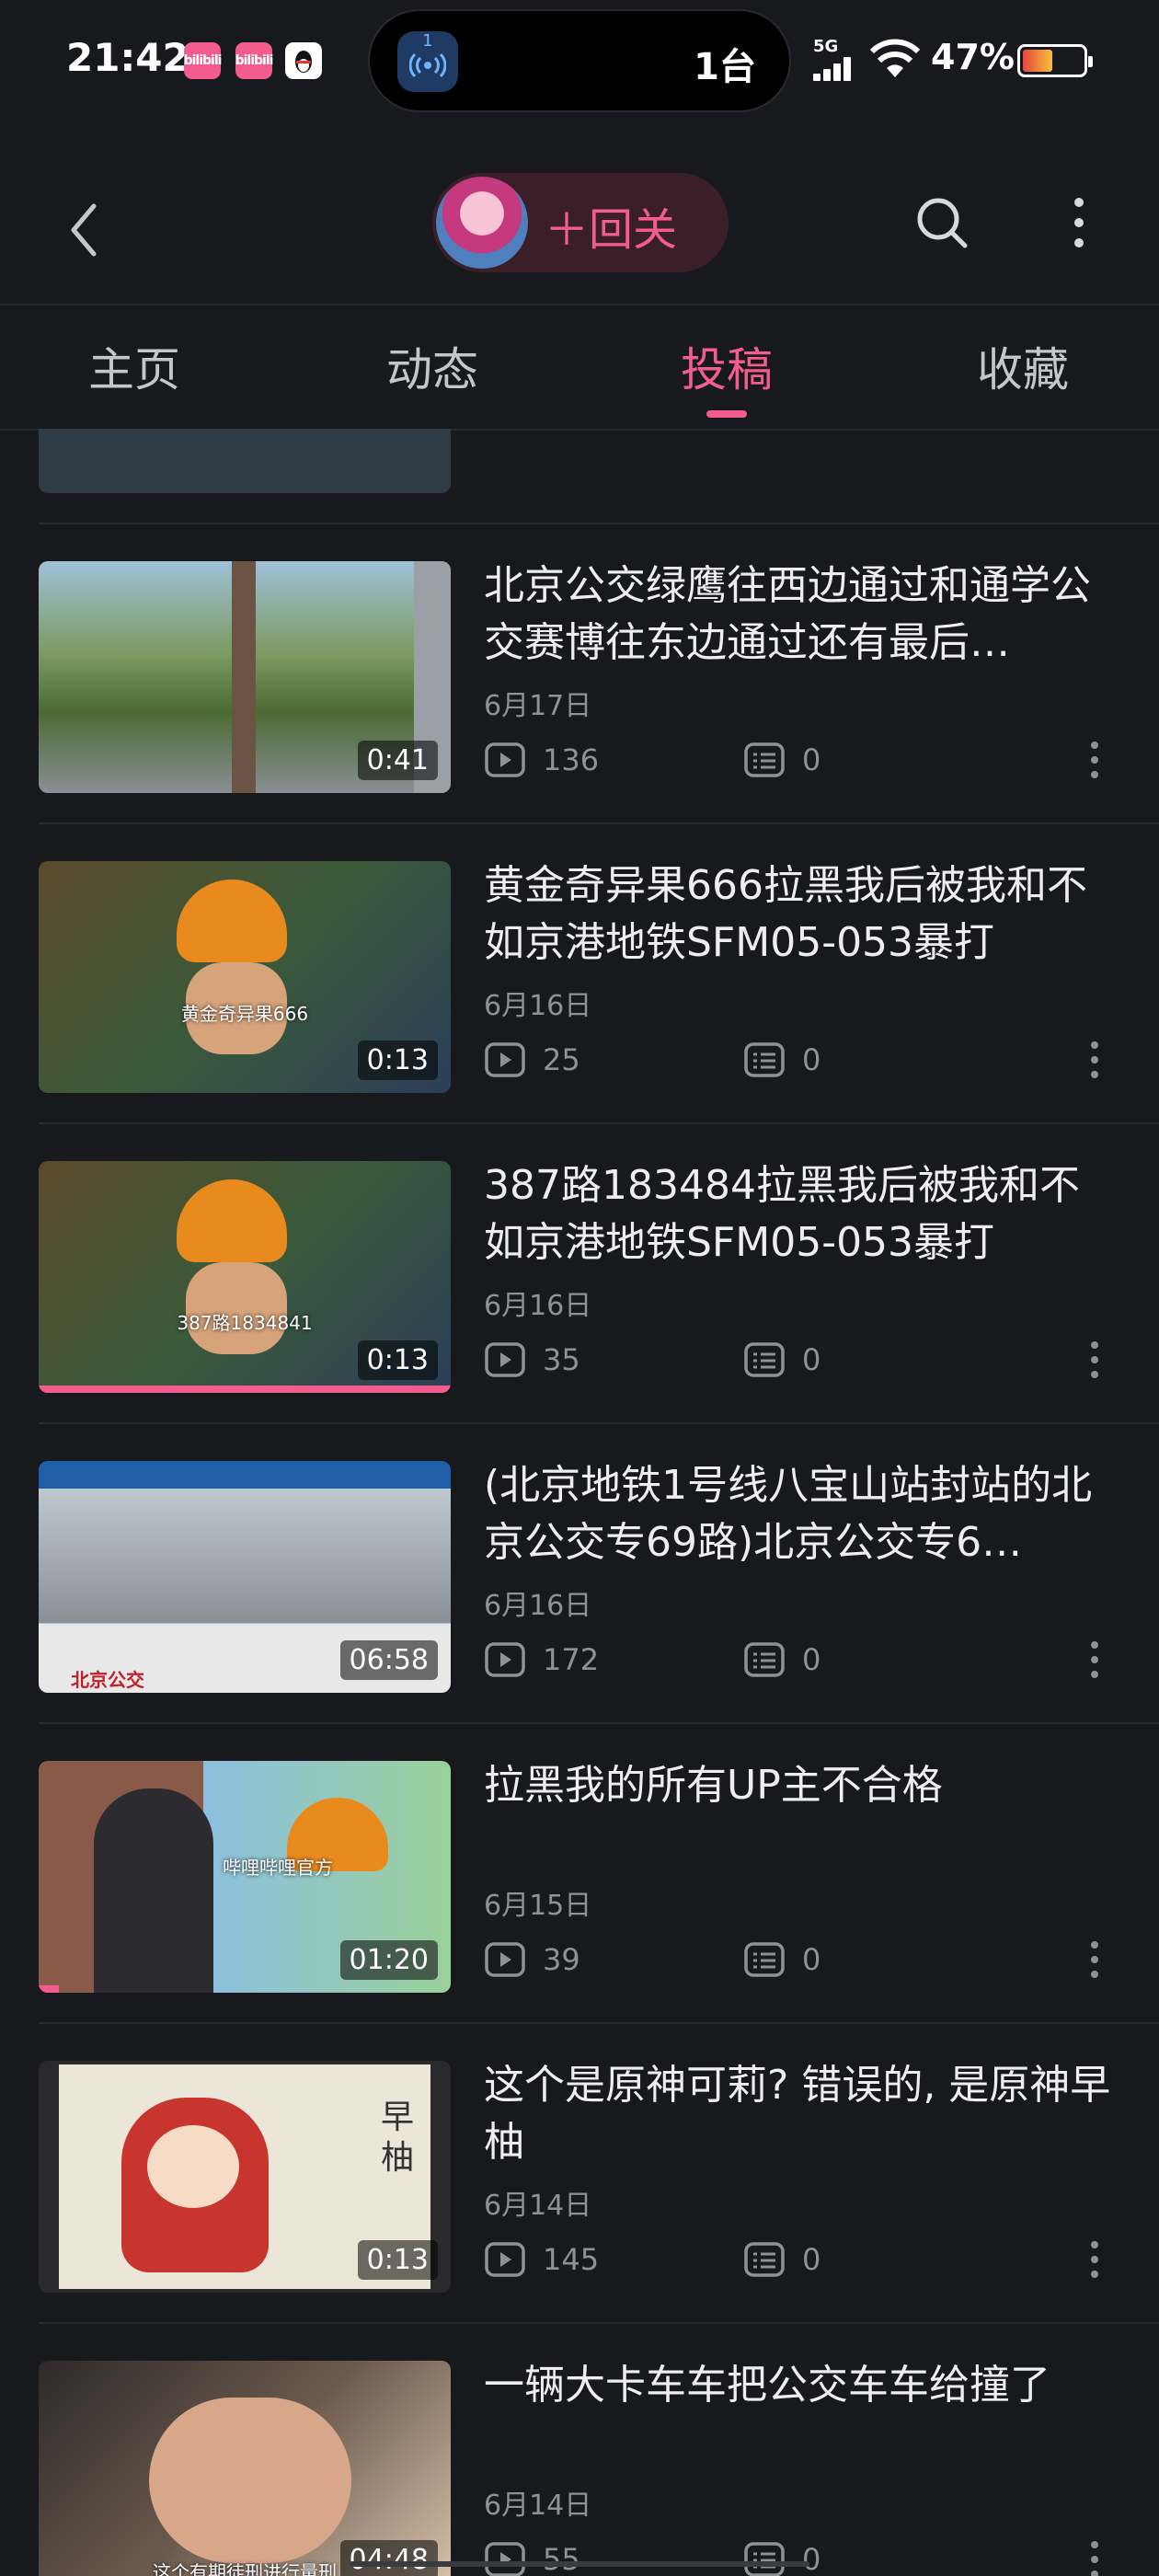 The height and width of the screenshot is (2576, 1159). What do you see at coordinates (579, 2564) in the screenshot?
I see `home-indicator` at bounding box center [579, 2564].